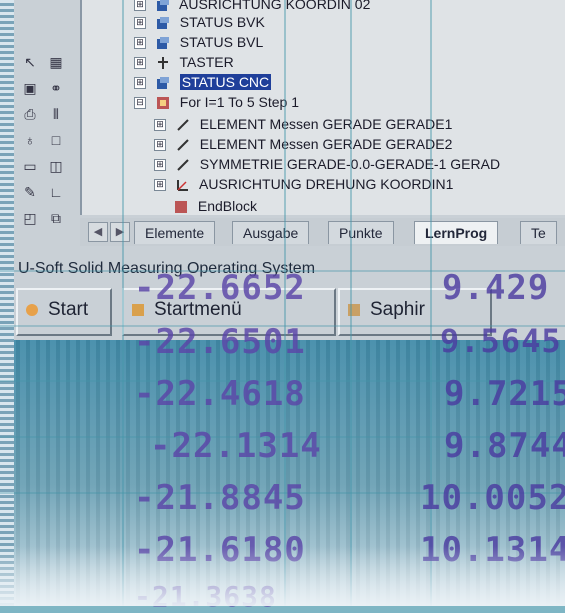  Describe the element at coordinates (501, 341) in the screenshot. I see `overlay-value: 9.5645` at that location.